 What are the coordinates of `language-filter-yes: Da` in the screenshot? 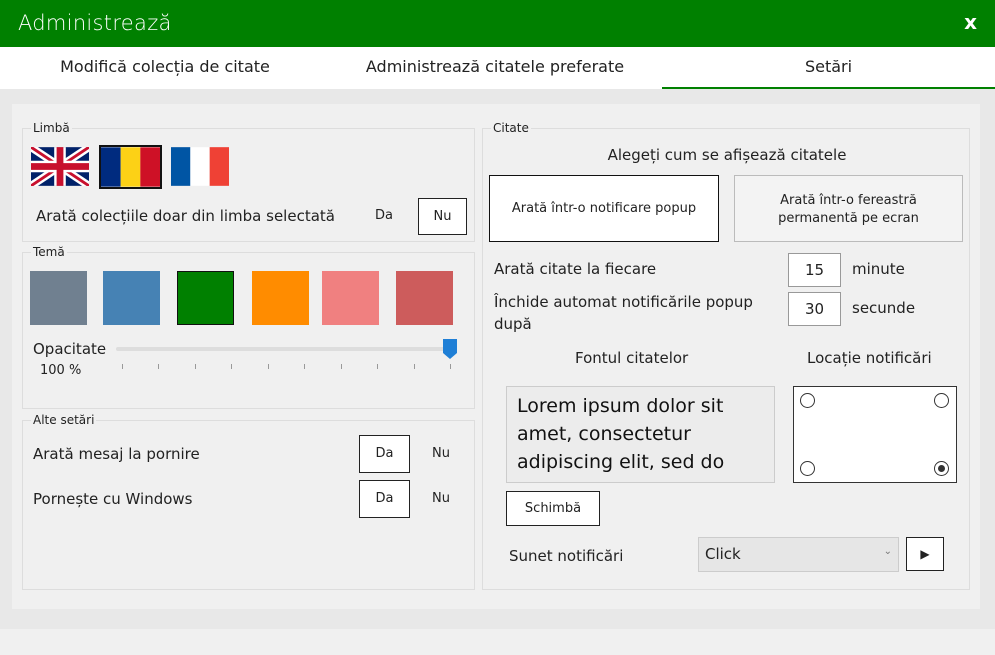 It's located at (384, 215).